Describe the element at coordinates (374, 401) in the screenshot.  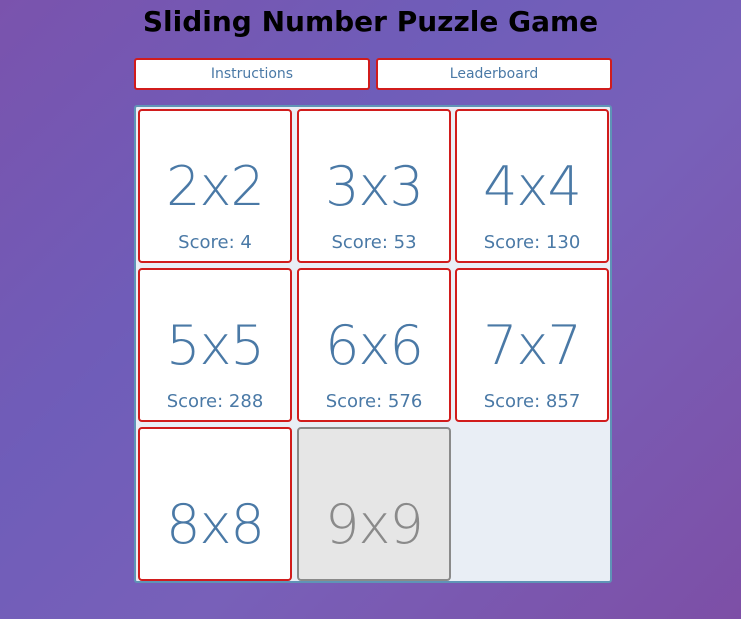
I see `level-score-label: Score: 576` at that location.